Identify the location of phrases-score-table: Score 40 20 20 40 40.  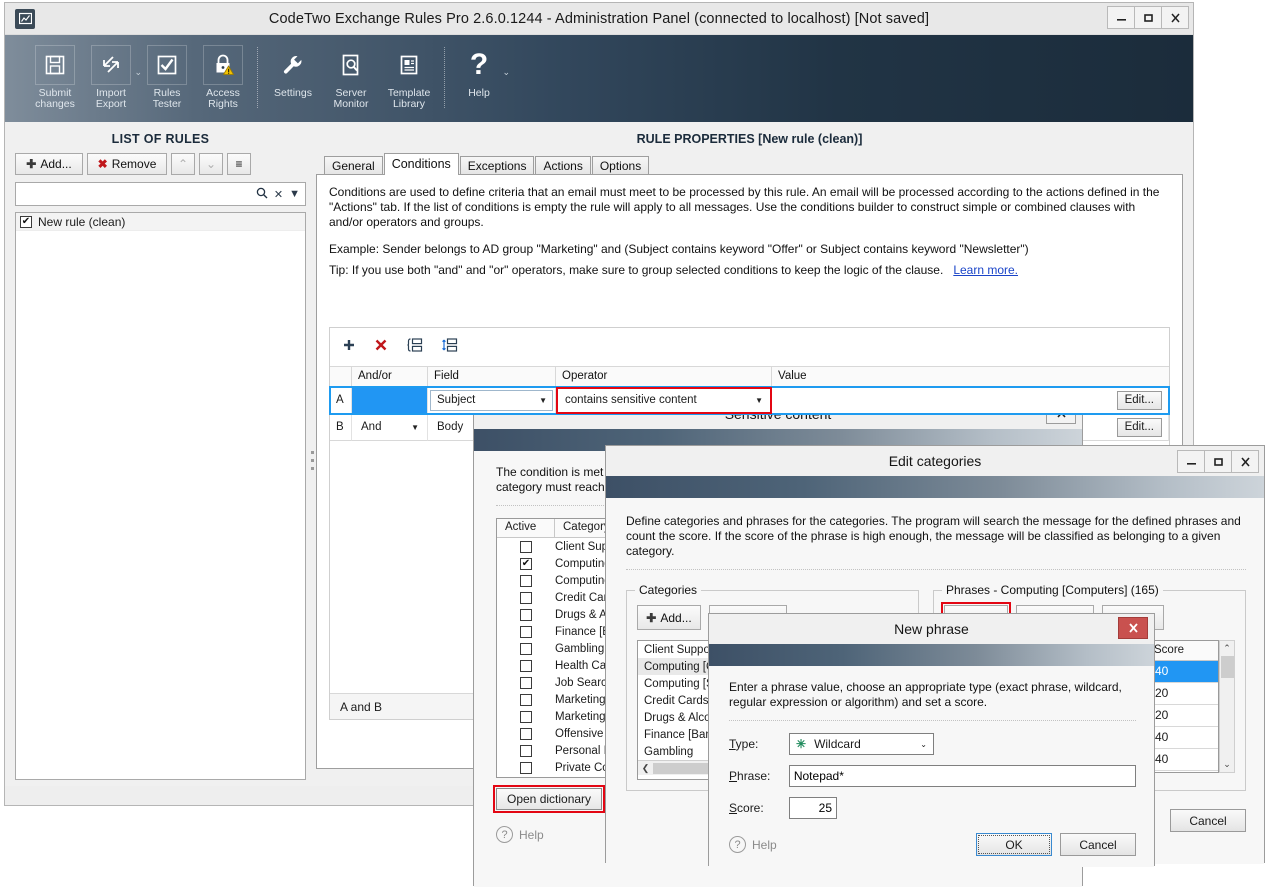
(1183, 706).